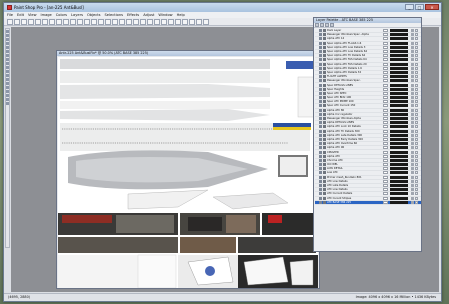  Describe the element at coordinates (45, 21) in the screenshot. I see `copy-icon` at that location.